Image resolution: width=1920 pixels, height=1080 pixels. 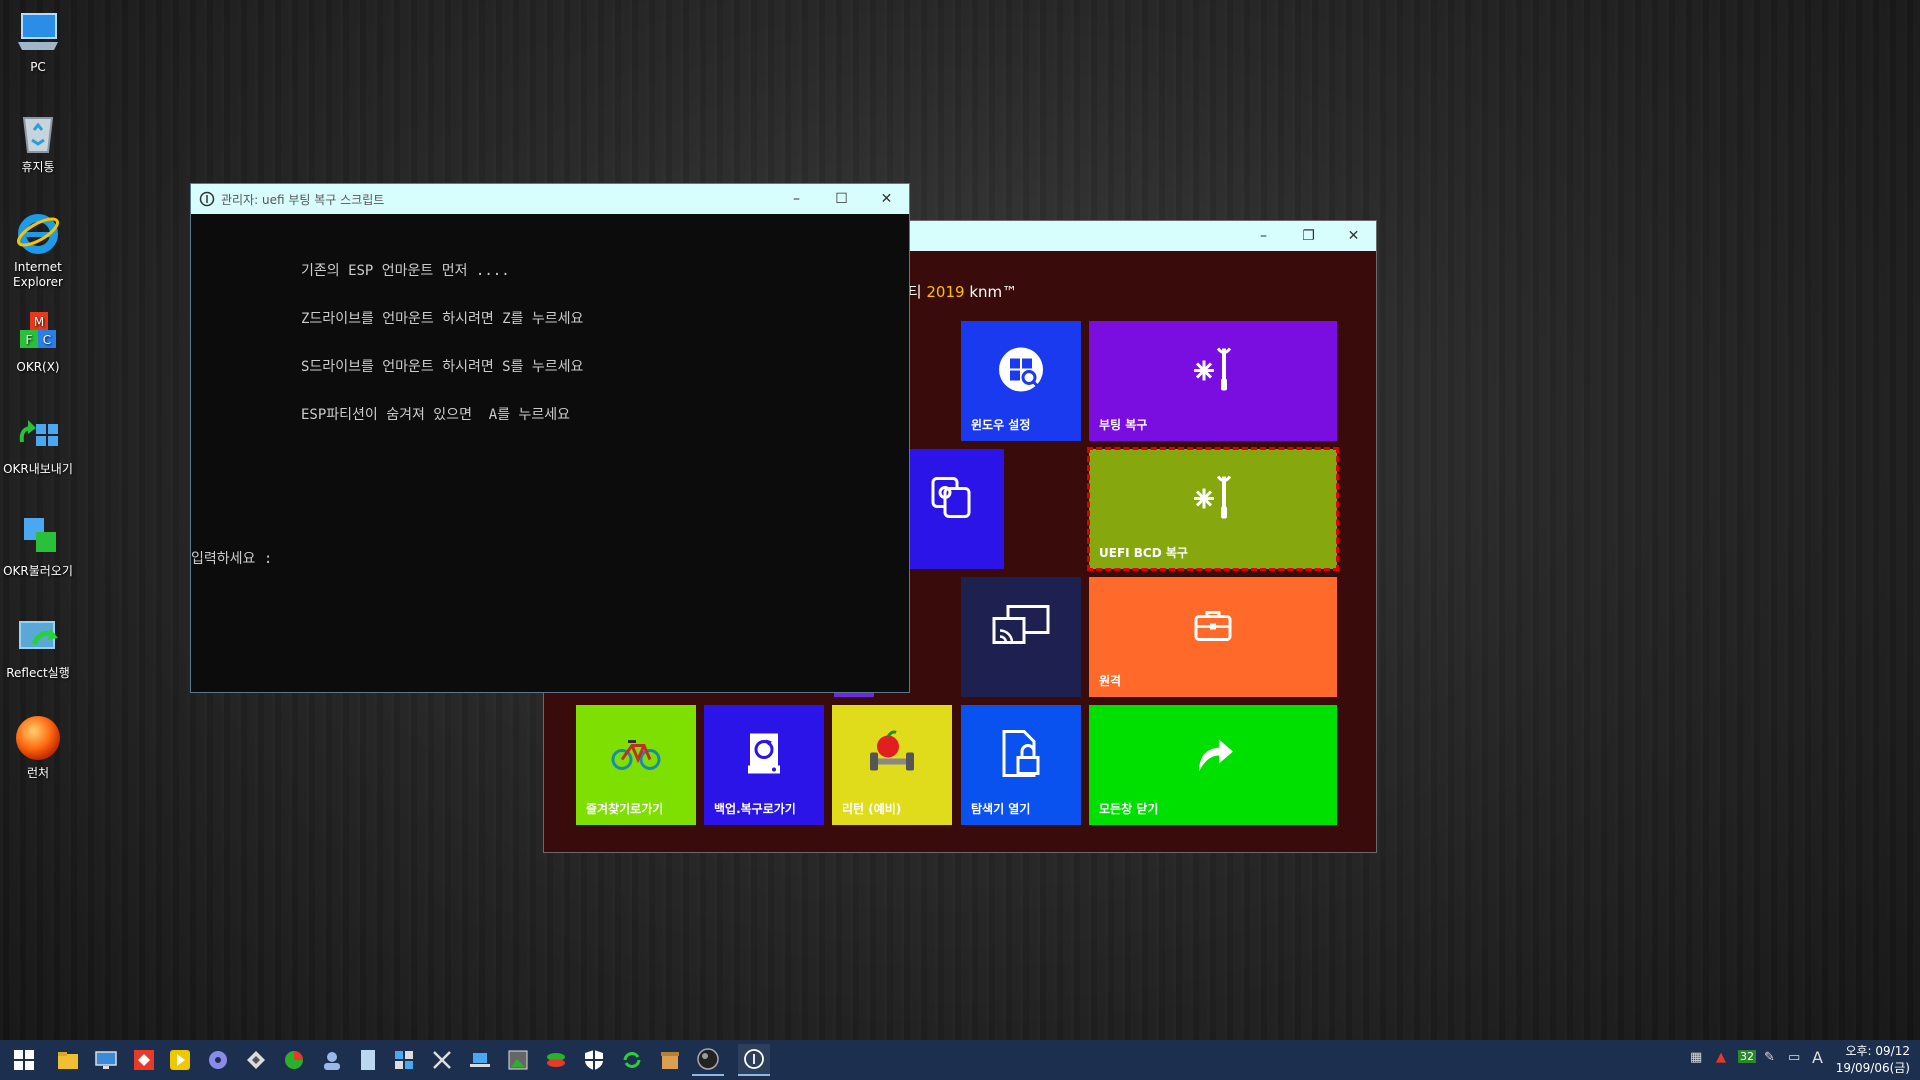 What do you see at coordinates (231, 558) in the screenshot?
I see `console-prompt: 입력하세요 :` at bounding box center [231, 558].